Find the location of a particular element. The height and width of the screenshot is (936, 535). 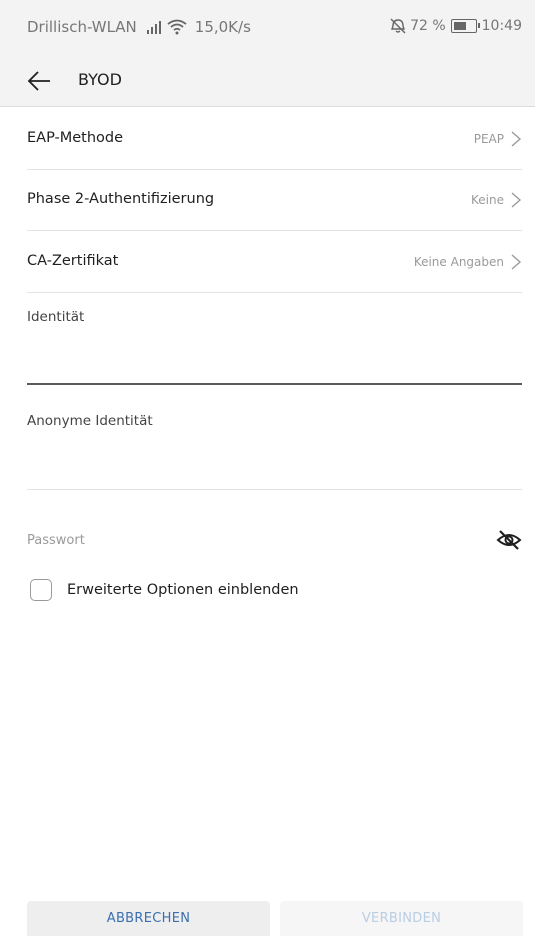

identity-underline is located at coordinates (274, 384).